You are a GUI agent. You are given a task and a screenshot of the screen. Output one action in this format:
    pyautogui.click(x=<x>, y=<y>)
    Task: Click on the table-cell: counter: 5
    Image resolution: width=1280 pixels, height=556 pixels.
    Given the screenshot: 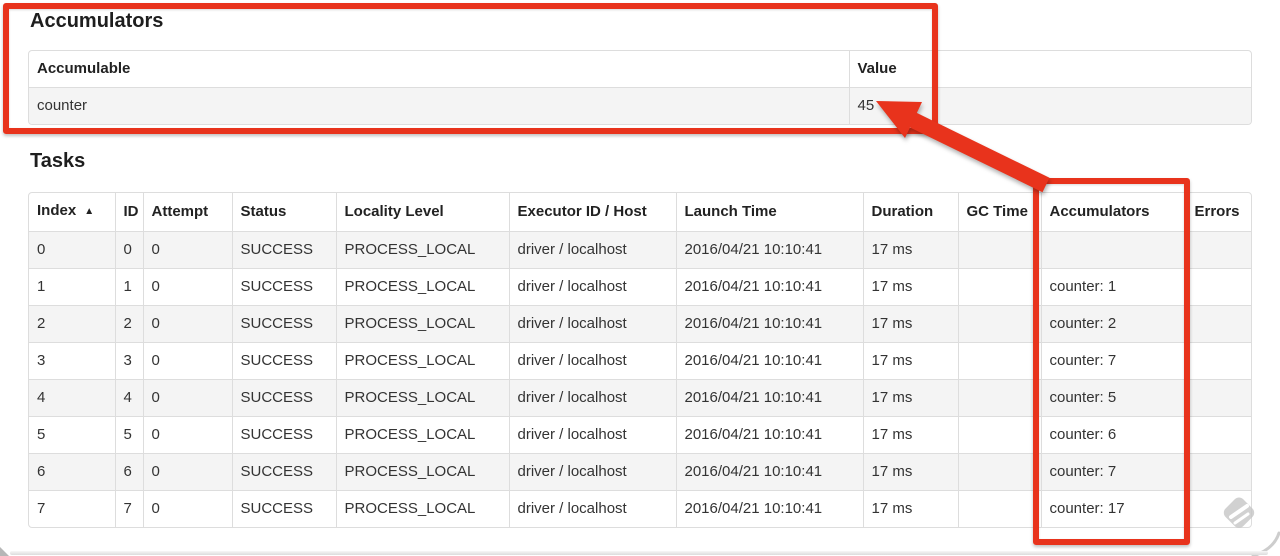 What is the action you would take?
    pyautogui.click(x=1113, y=398)
    